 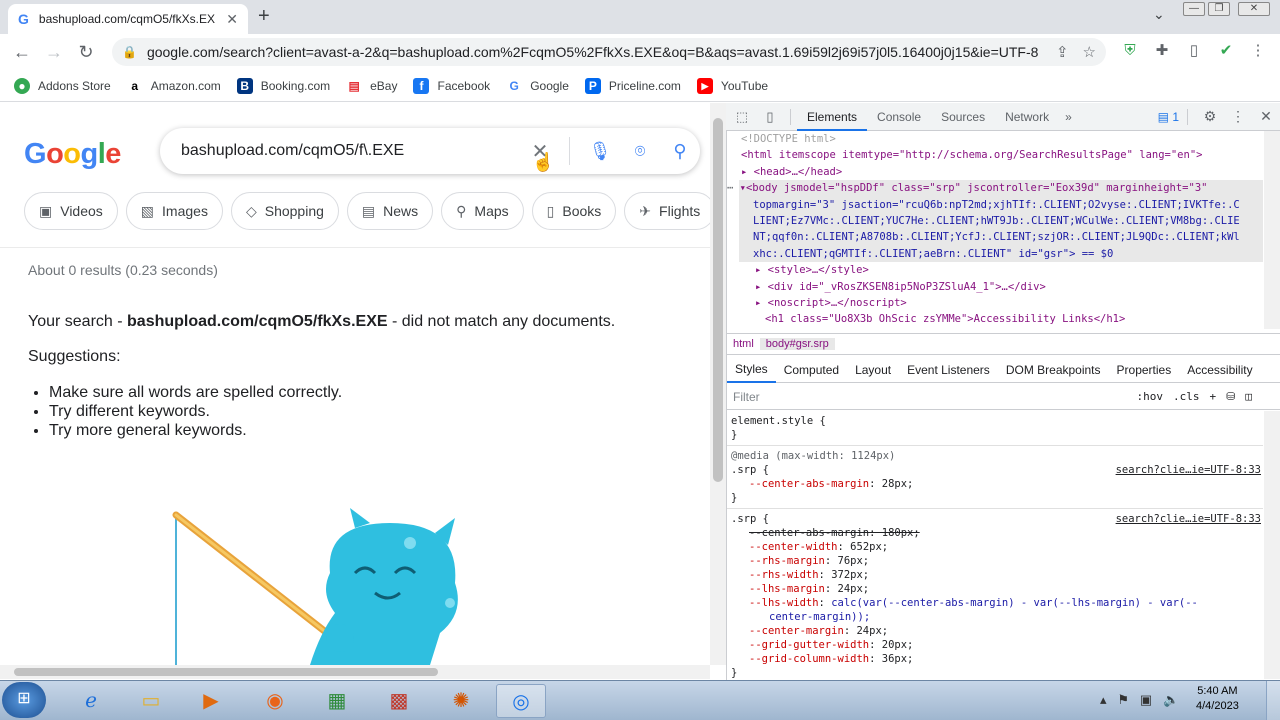 What do you see at coordinates (811, 370) in the screenshot?
I see `subtab-computed: Computed` at bounding box center [811, 370].